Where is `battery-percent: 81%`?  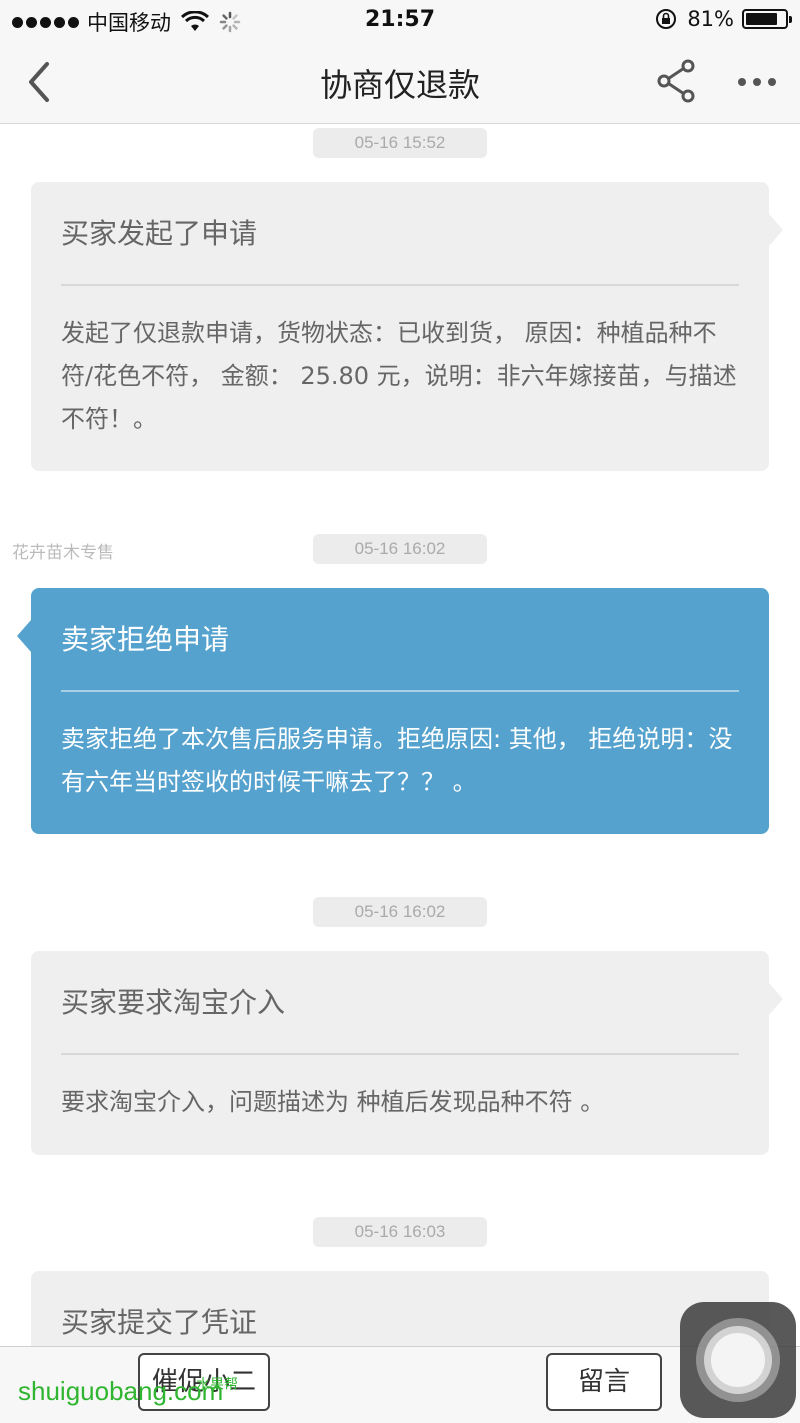
battery-percent: 81% is located at coordinates (710, 19).